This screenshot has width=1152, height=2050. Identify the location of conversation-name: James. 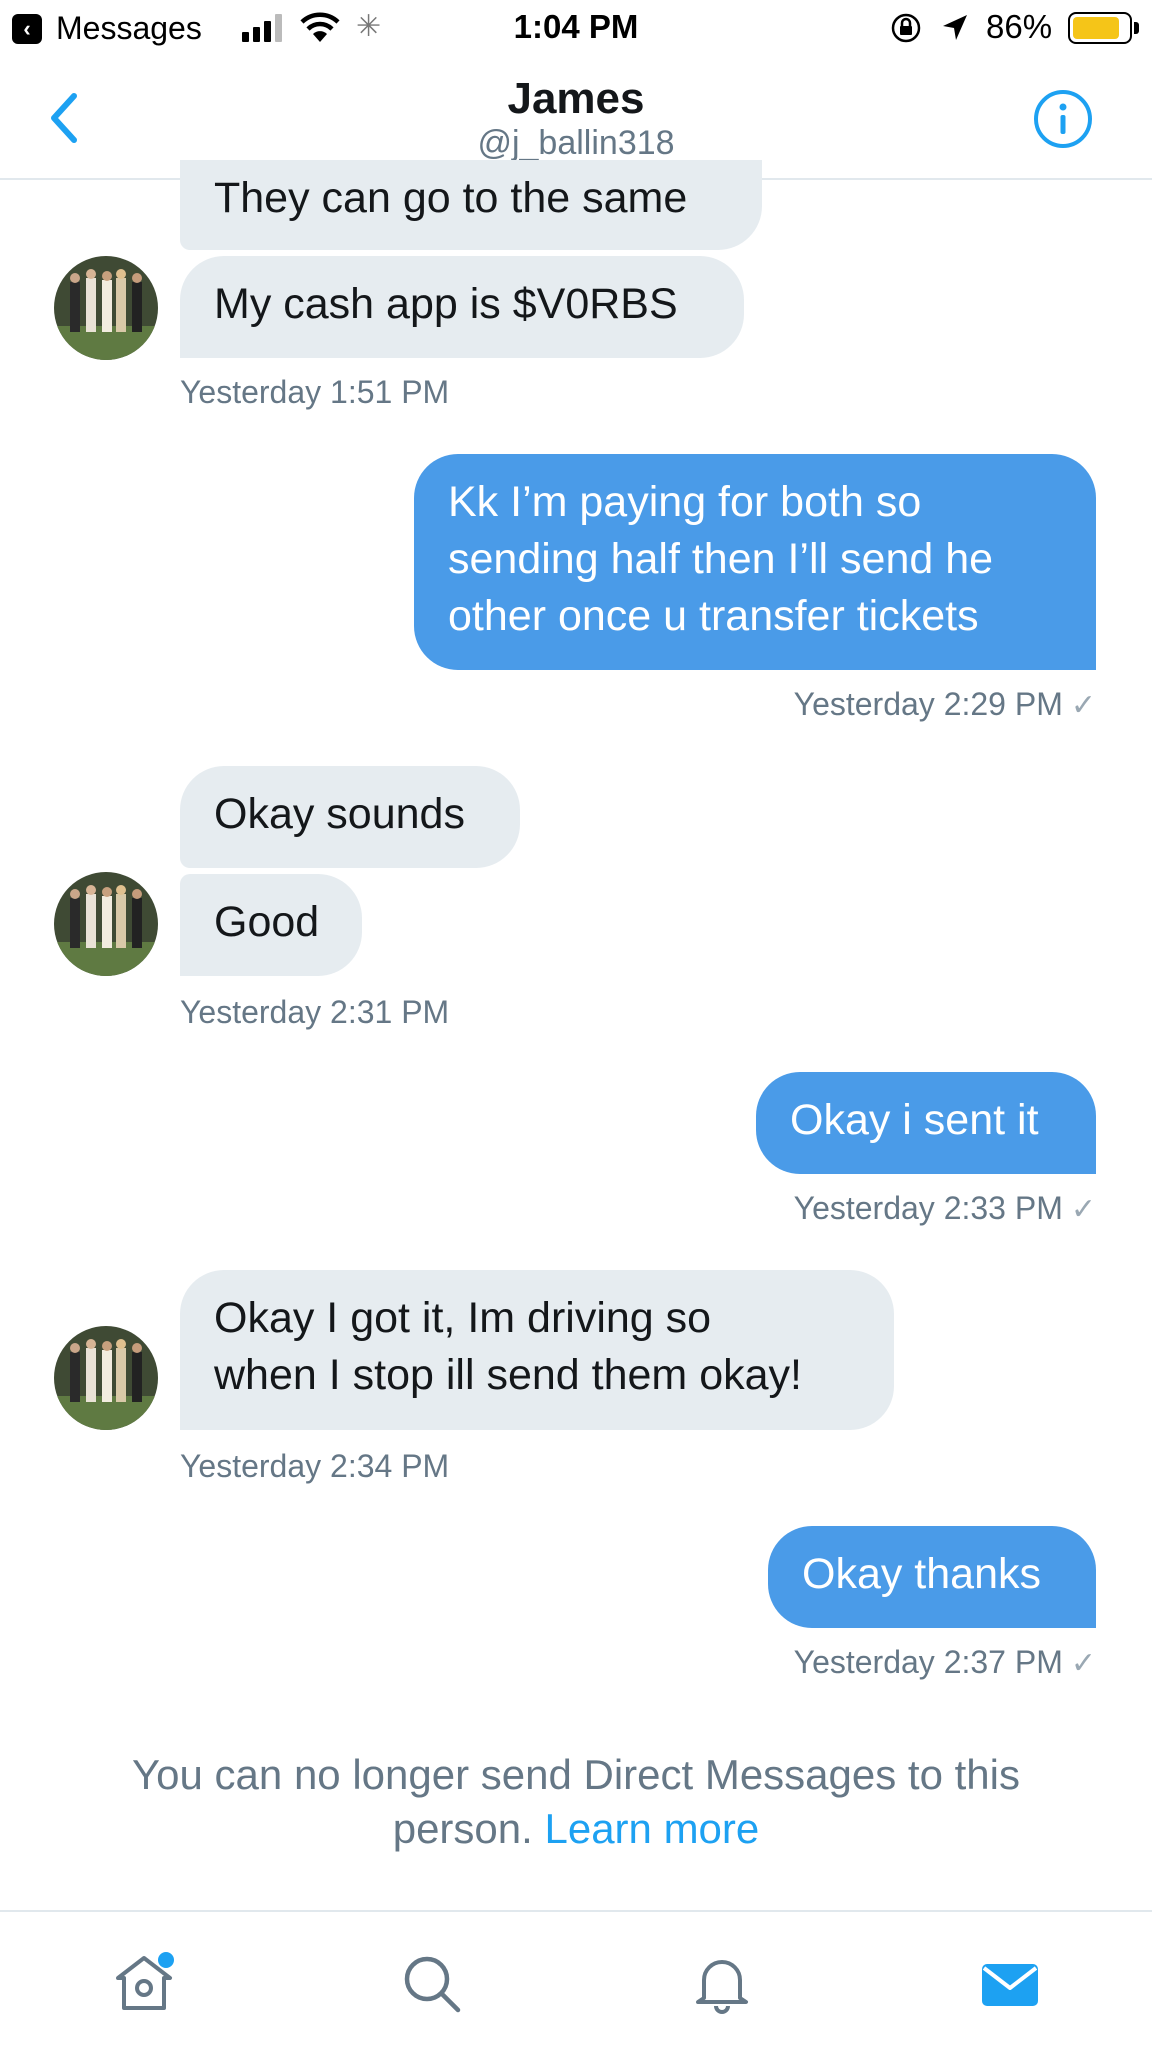
(576, 98).